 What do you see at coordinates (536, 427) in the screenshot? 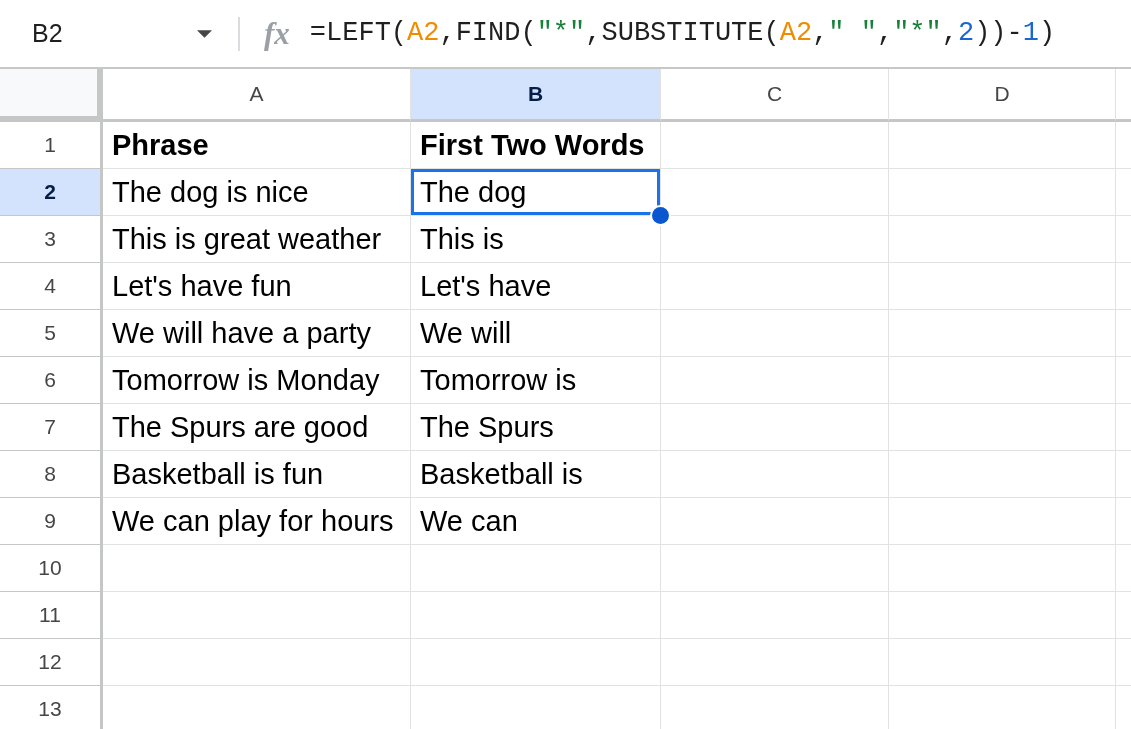
I see `table-cell: The Spurs` at bounding box center [536, 427].